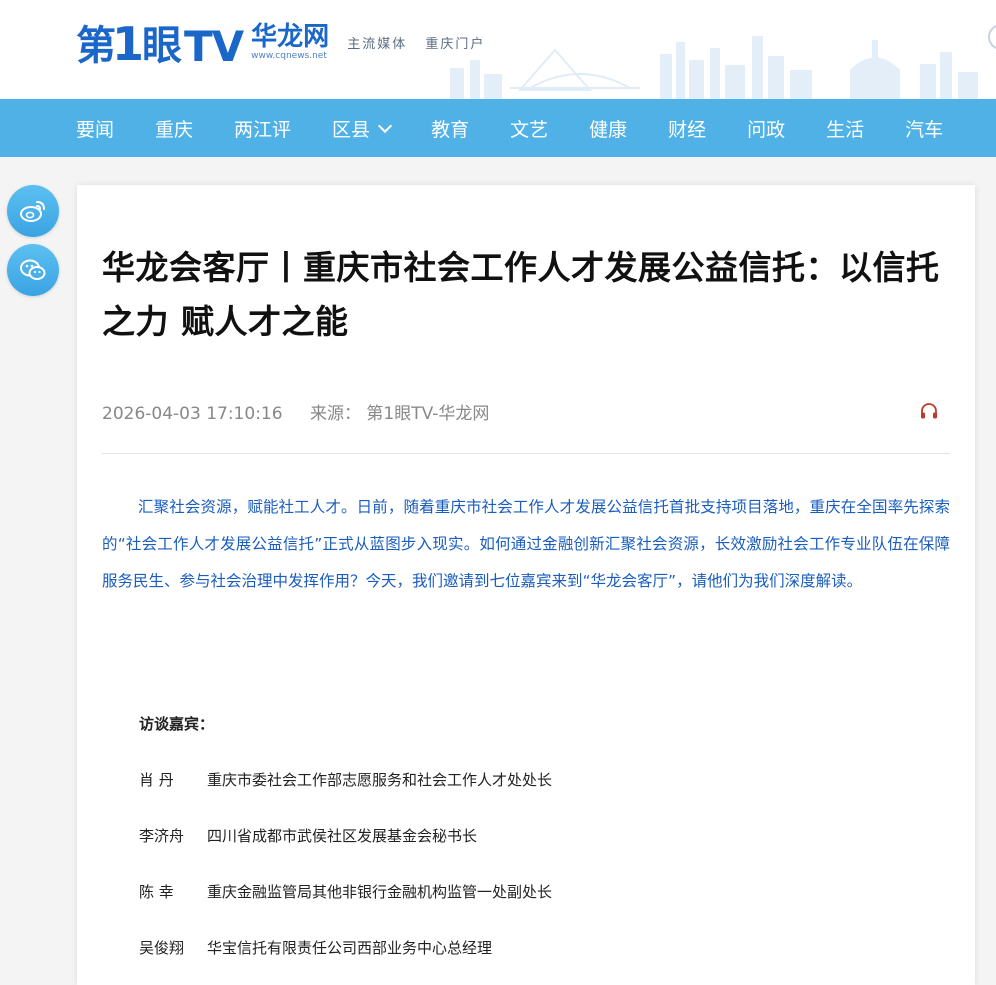  I want to click on wechat-icon, so click(33, 269).